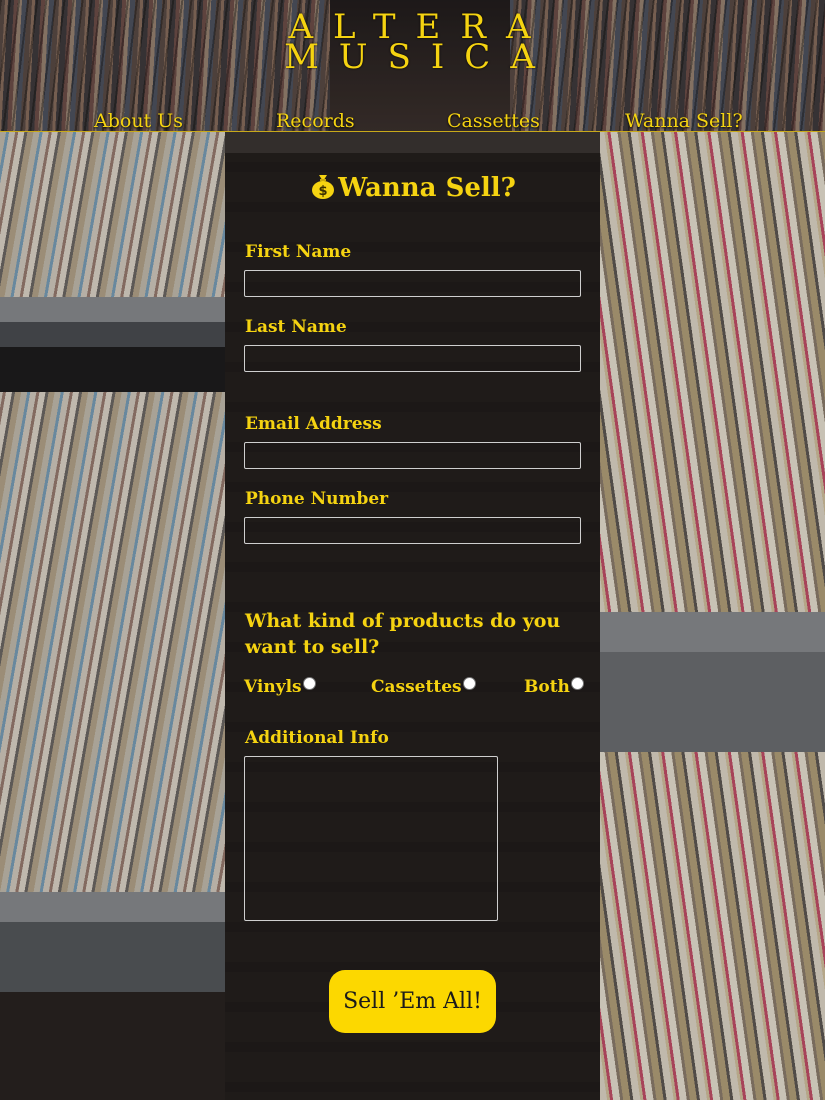  What do you see at coordinates (469, 683) in the screenshot?
I see `radio-cassettes` at bounding box center [469, 683].